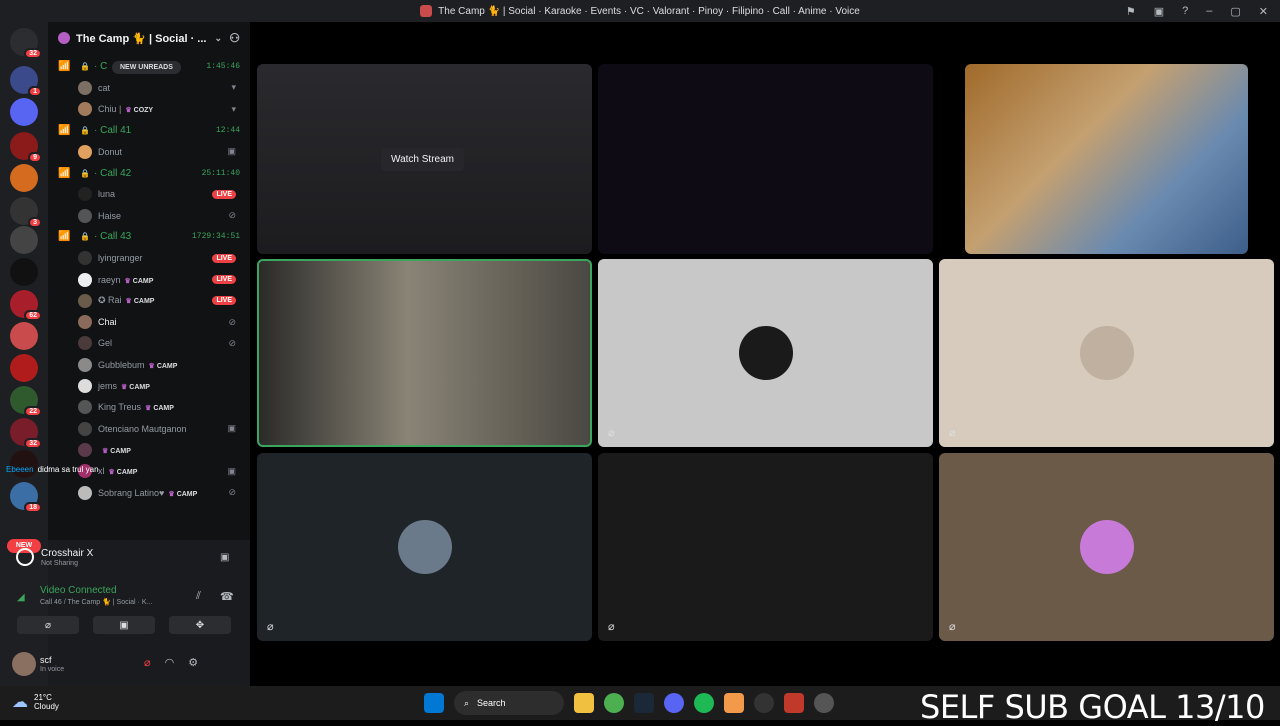 This screenshot has height=726, width=1280. What do you see at coordinates (764, 703) in the screenshot?
I see `obs-icon` at bounding box center [764, 703].